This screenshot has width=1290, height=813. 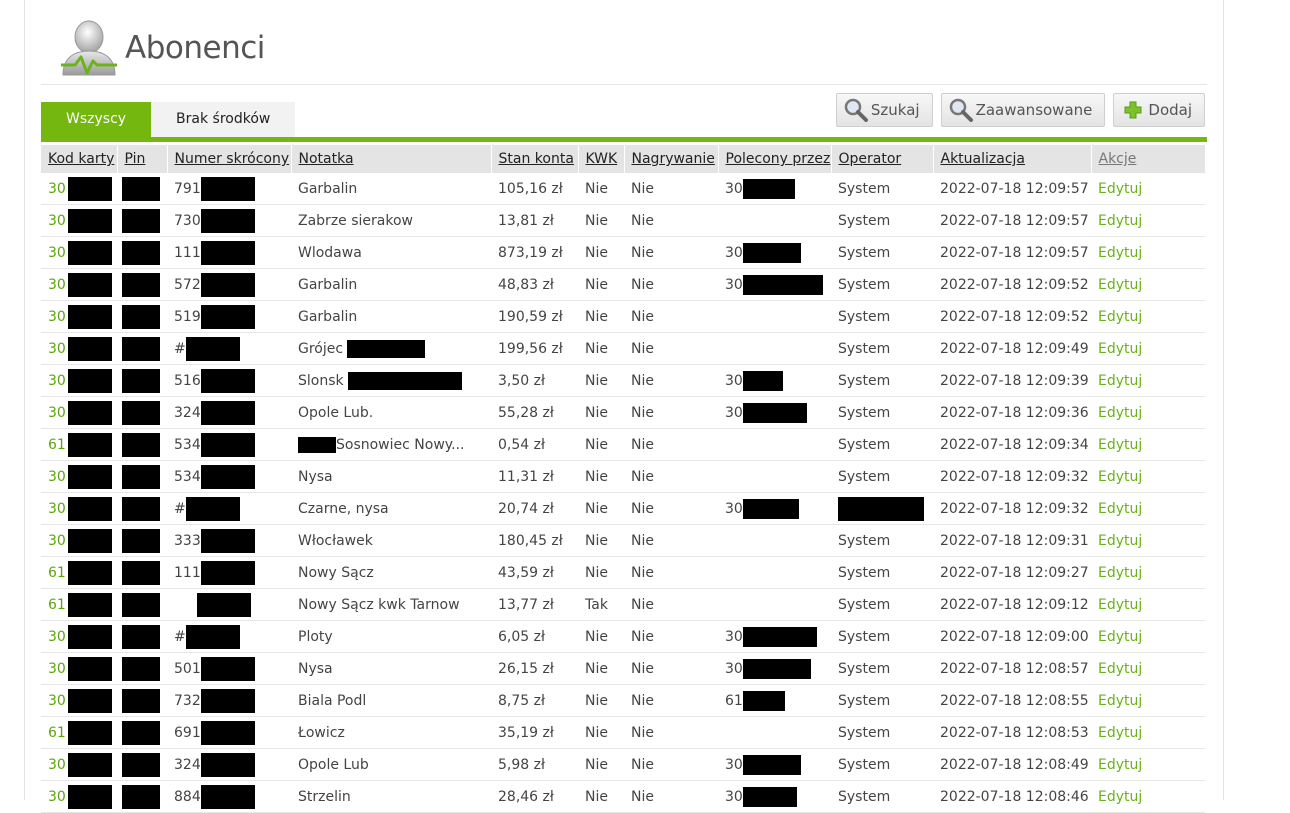 What do you see at coordinates (1014, 444) in the screenshot?
I see `cell-updated-text: 2022-07-18 12:09:34` at bounding box center [1014, 444].